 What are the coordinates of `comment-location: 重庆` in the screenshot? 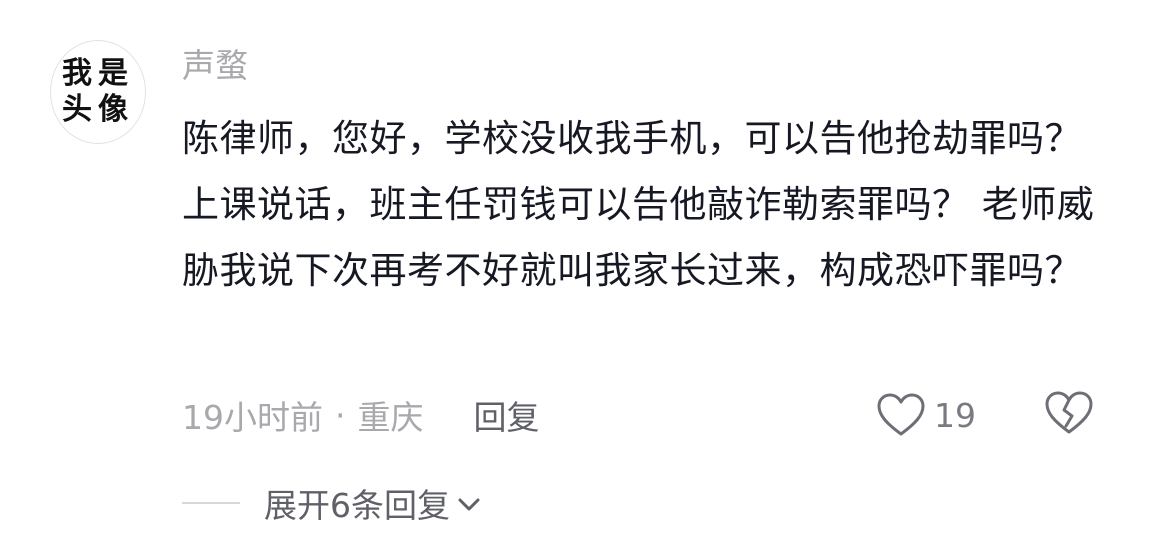 It's located at (390, 417).